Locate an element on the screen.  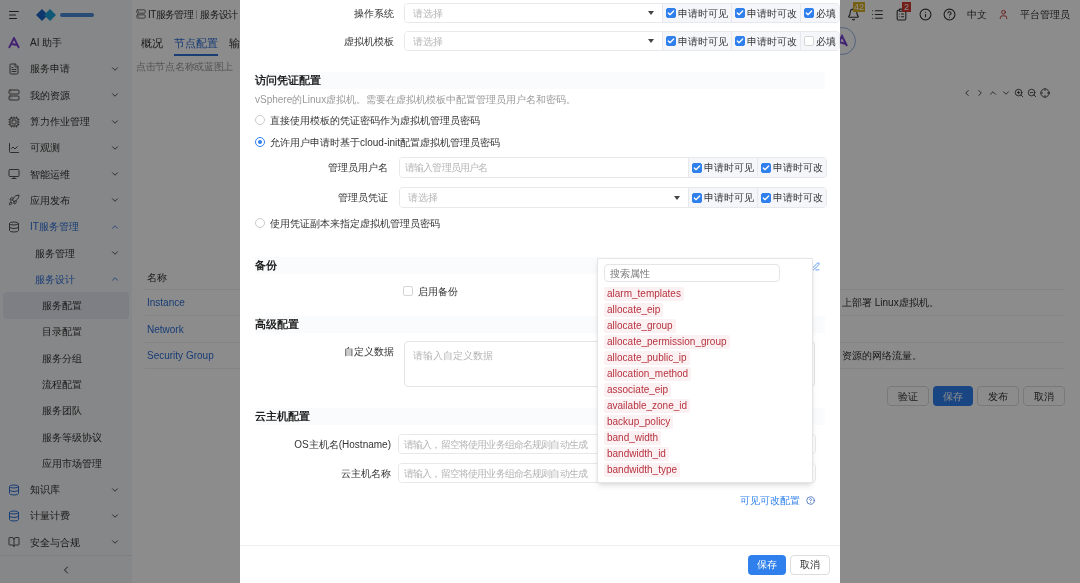
field-label: 虚拟机模板 is located at coordinates (368, 41).